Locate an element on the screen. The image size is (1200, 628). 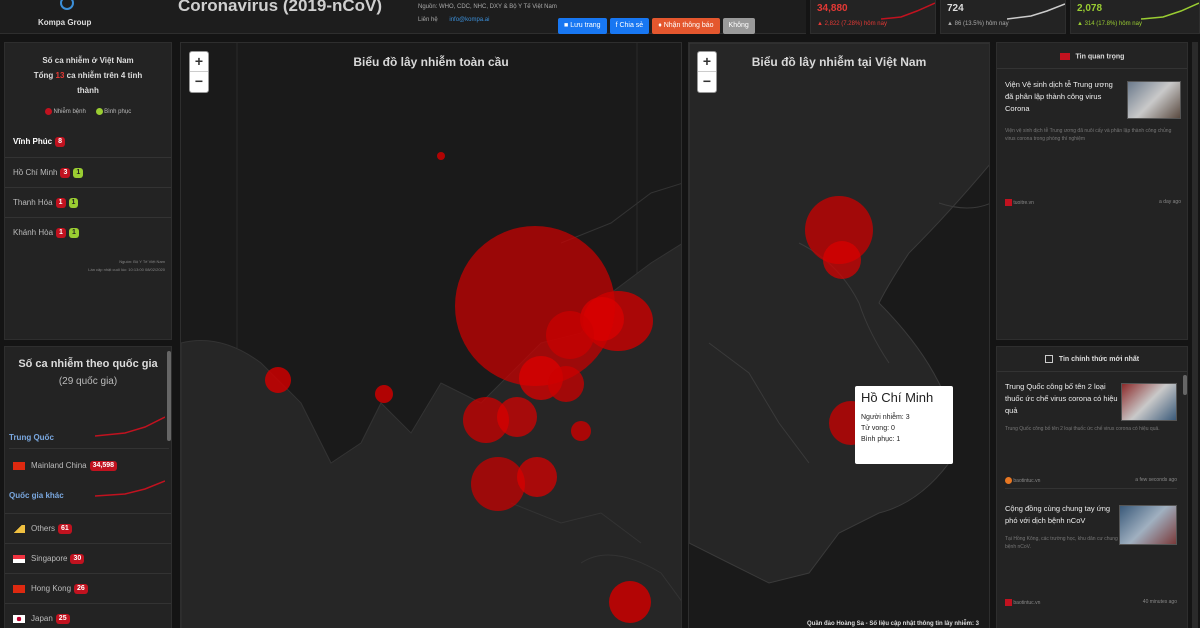
flag-icon is located at coordinates (1064, 56).